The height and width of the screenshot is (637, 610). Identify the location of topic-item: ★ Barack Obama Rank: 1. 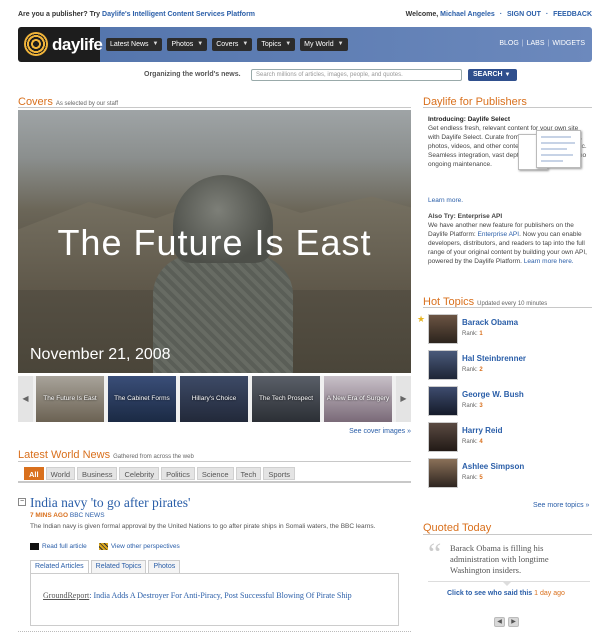
(505, 330).